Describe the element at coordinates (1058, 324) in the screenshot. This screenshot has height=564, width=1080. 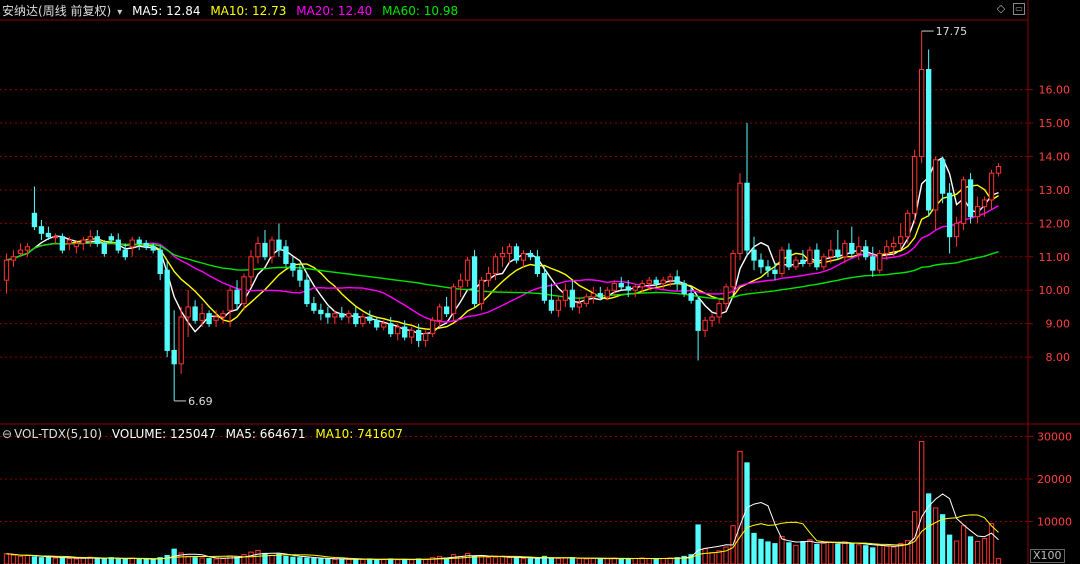
I see `price-tick-label: 9.00` at that location.